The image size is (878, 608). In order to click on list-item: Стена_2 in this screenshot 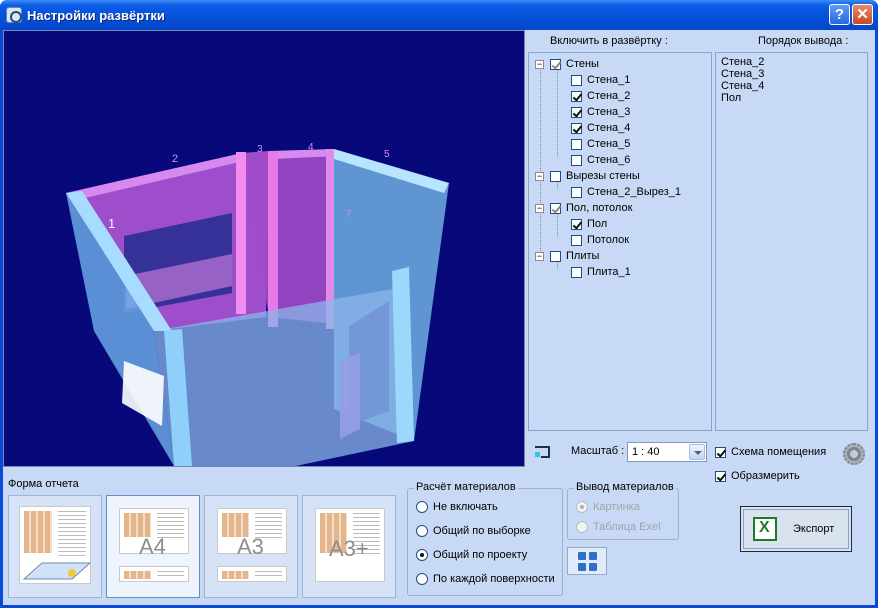, I will do `click(742, 62)`.